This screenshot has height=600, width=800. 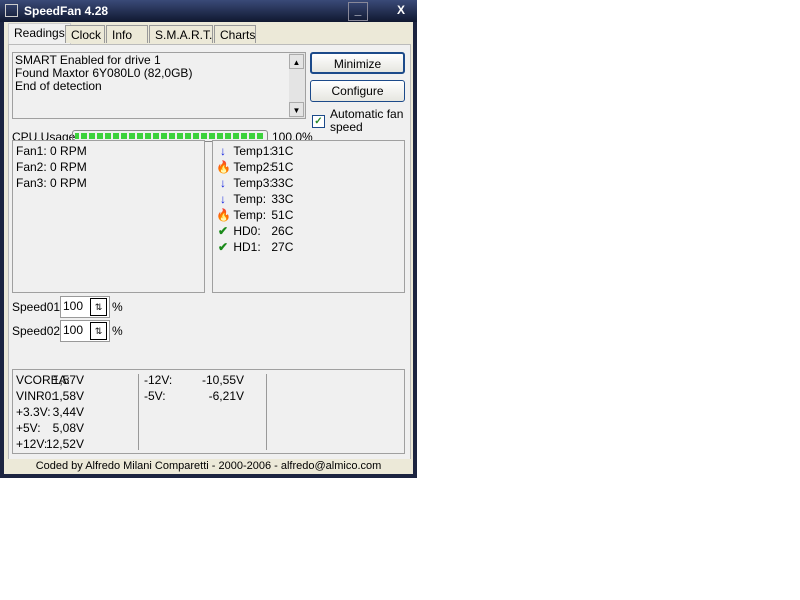 I want to click on voltage-reading: +12V:12,52V, so click(x=50, y=444).